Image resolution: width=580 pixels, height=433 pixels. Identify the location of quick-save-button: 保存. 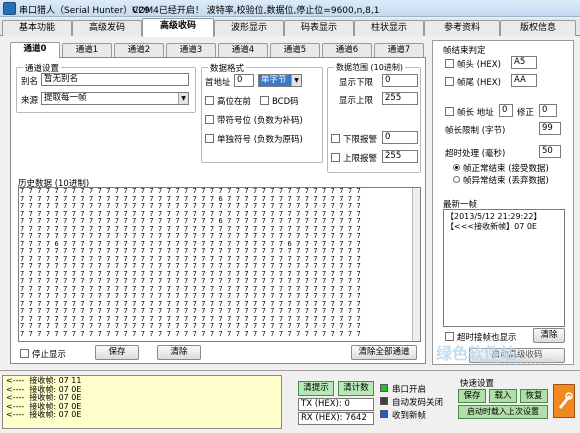
(472, 396).